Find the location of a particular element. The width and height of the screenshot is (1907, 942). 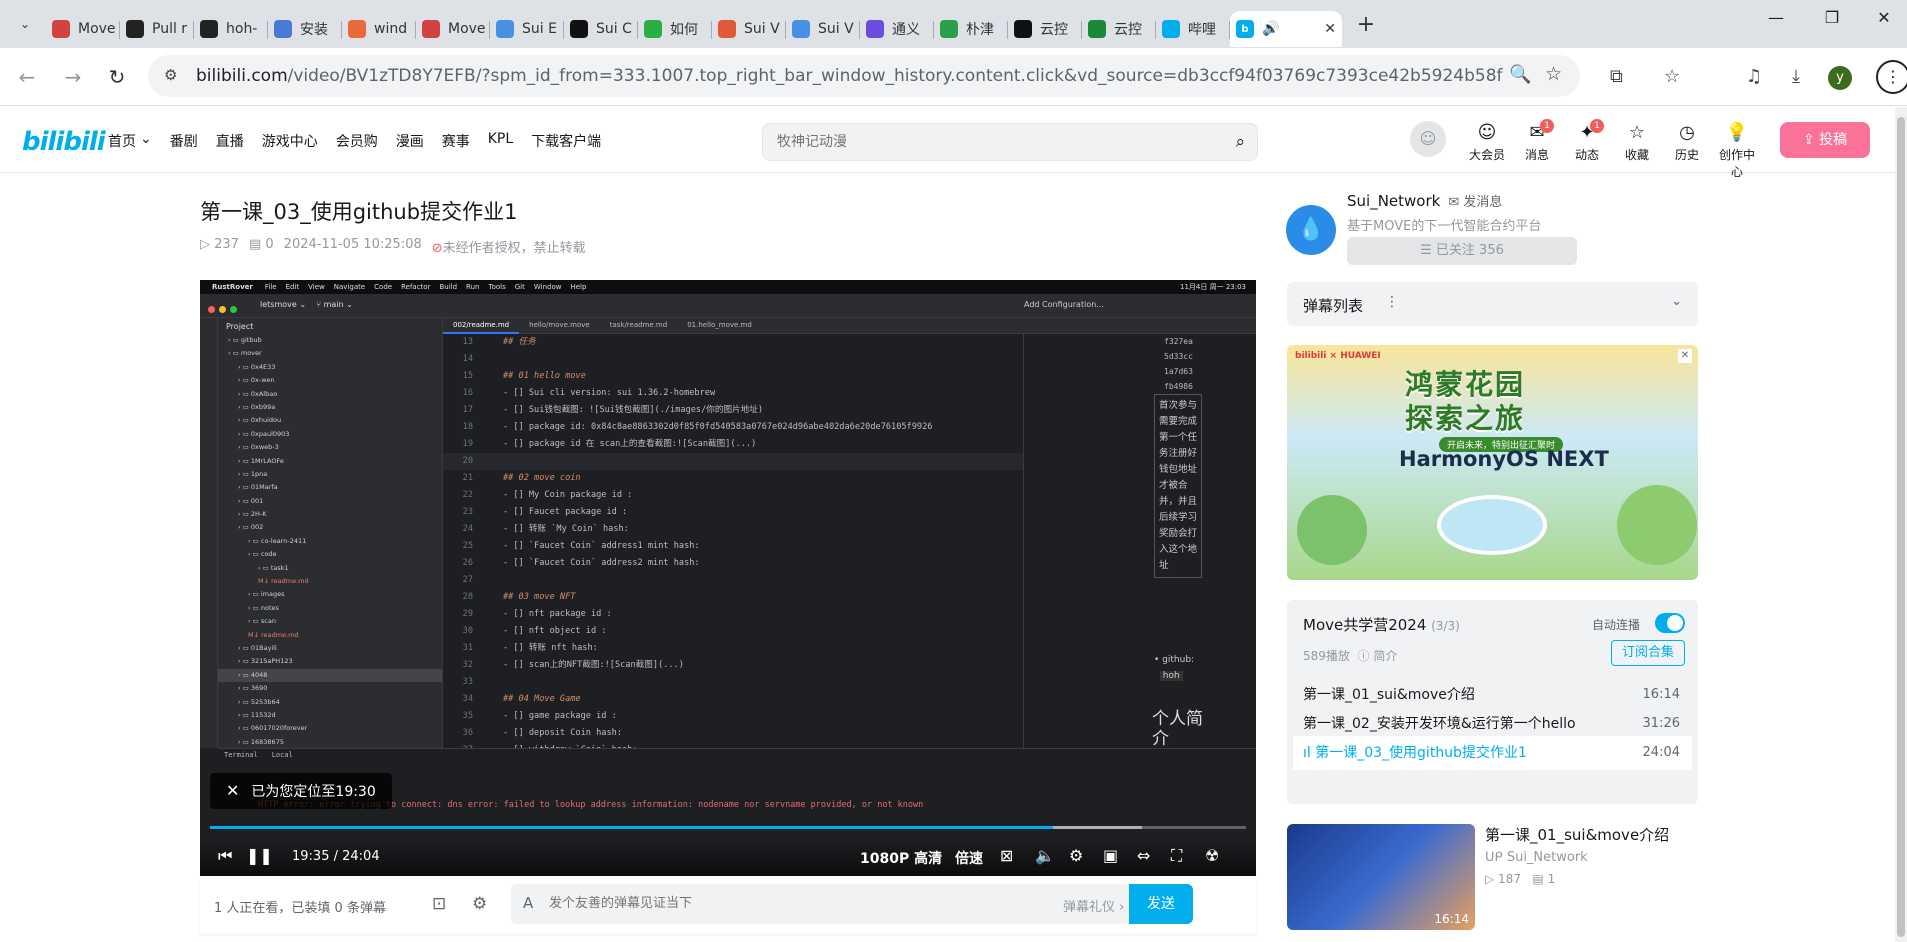

tab-3: 安装 is located at coordinates (305, 29).